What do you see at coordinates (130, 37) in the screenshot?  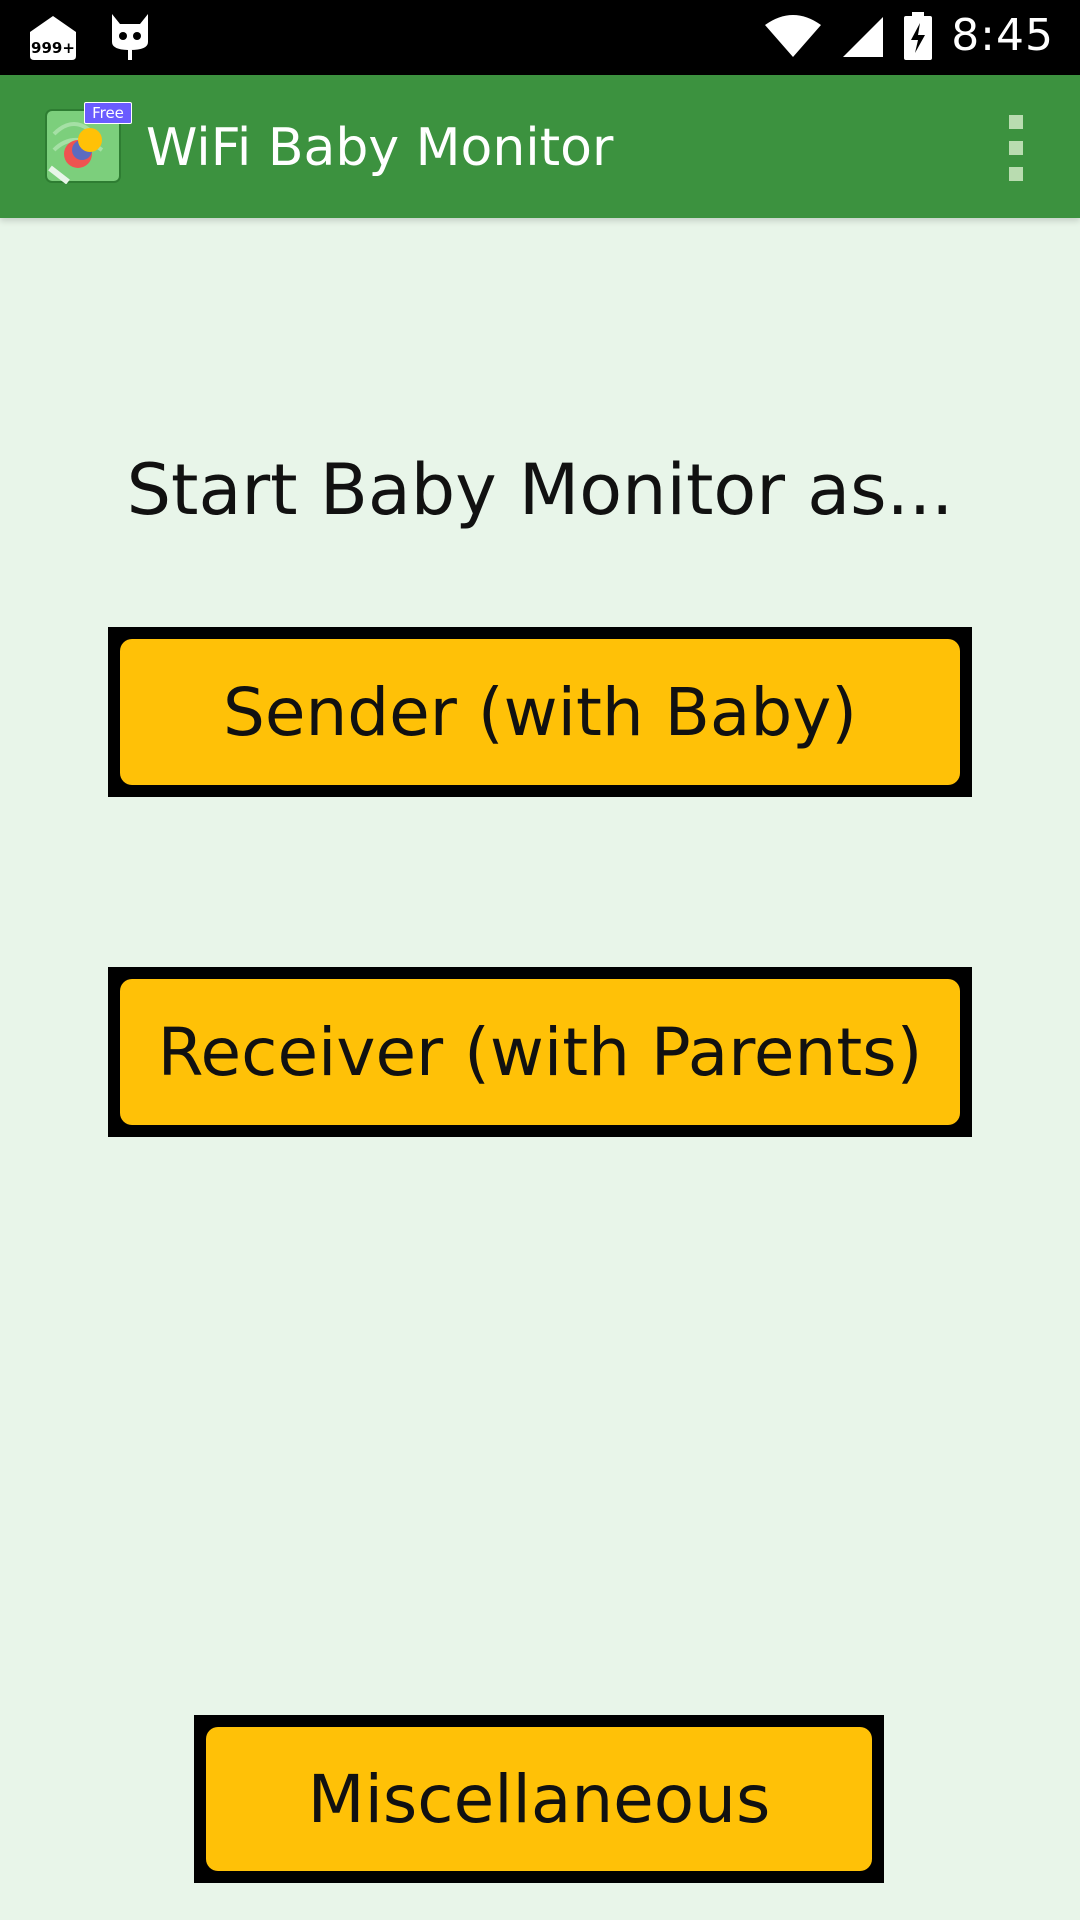 I see `cyanogen-mascot-icon` at bounding box center [130, 37].